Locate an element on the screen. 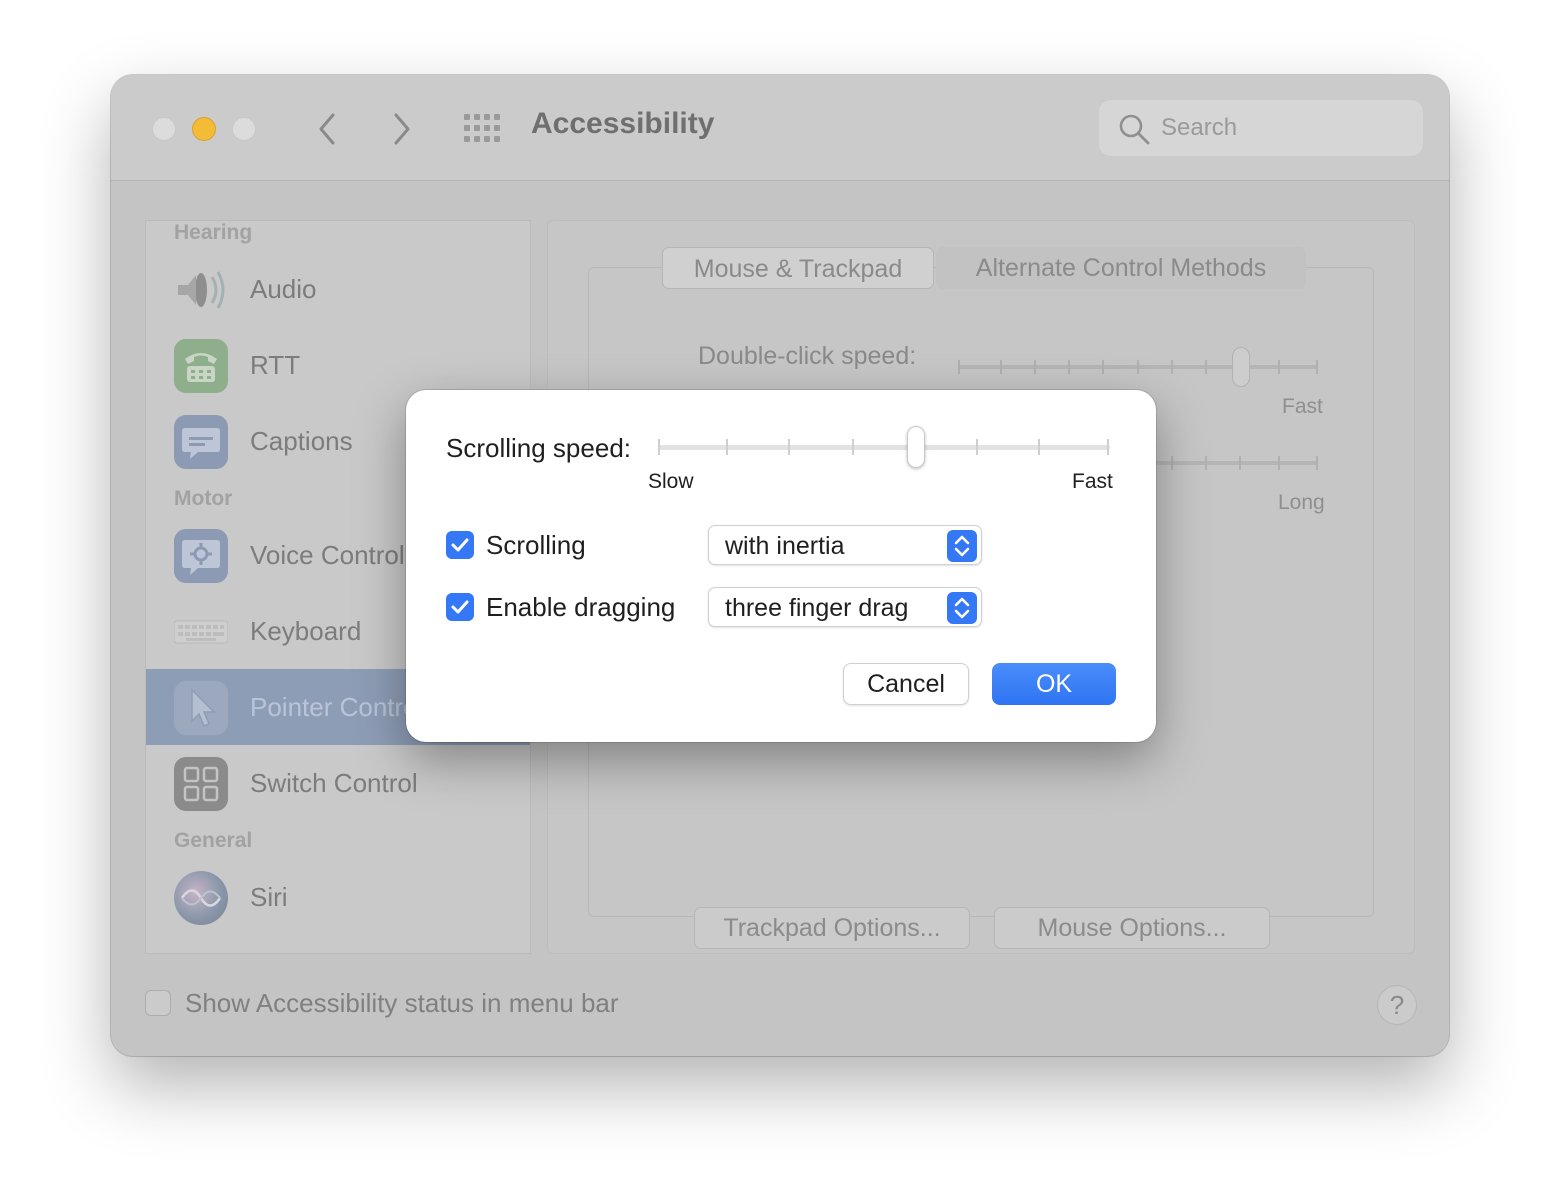  window-title: Accessibility is located at coordinates (623, 123).